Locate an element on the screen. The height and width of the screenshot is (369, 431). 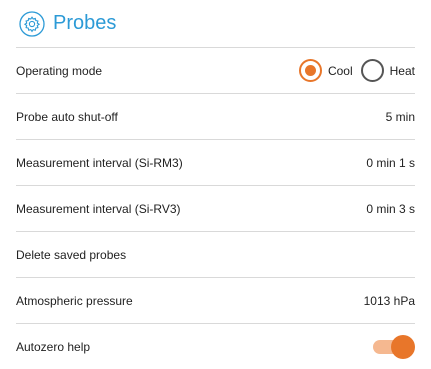
interval-rv3-label: Measurement interval (Si-RV3) is located at coordinates (98, 208).